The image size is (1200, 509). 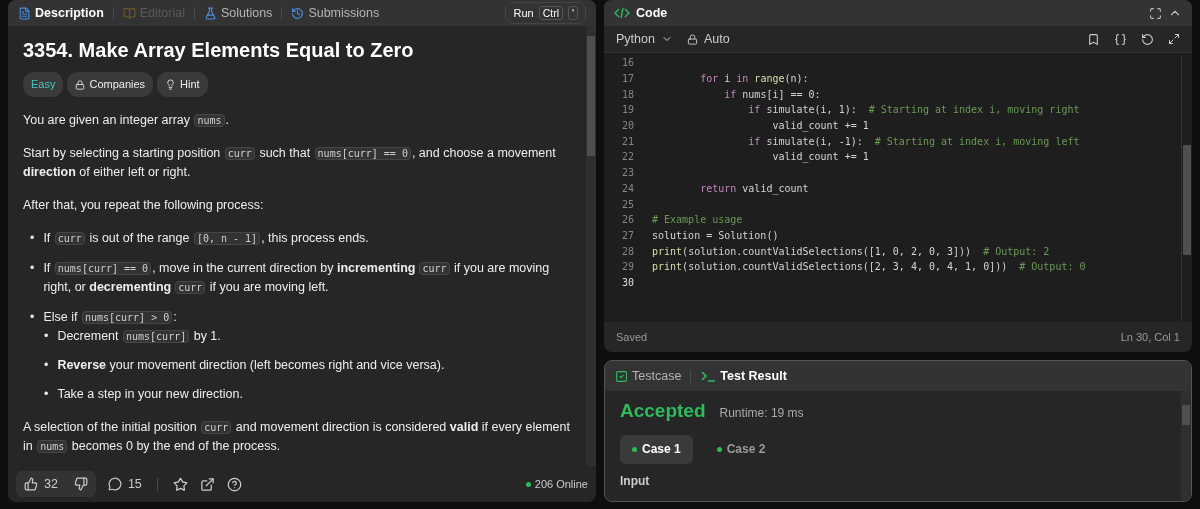 I want to click on line-number: 26, so click(x=627, y=220).